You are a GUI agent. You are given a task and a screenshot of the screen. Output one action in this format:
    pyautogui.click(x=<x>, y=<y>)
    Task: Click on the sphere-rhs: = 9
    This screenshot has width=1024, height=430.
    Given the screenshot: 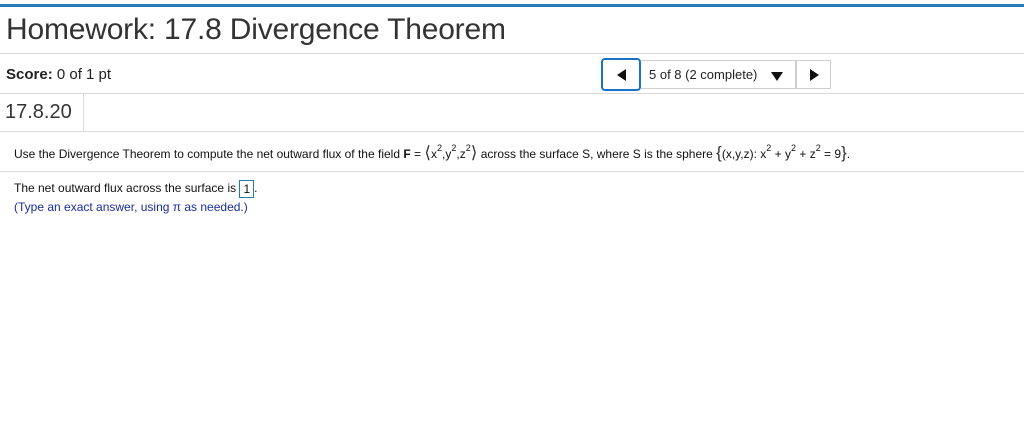 What is the action you would take?
    pyautogui.click(x=831, y=154)
    